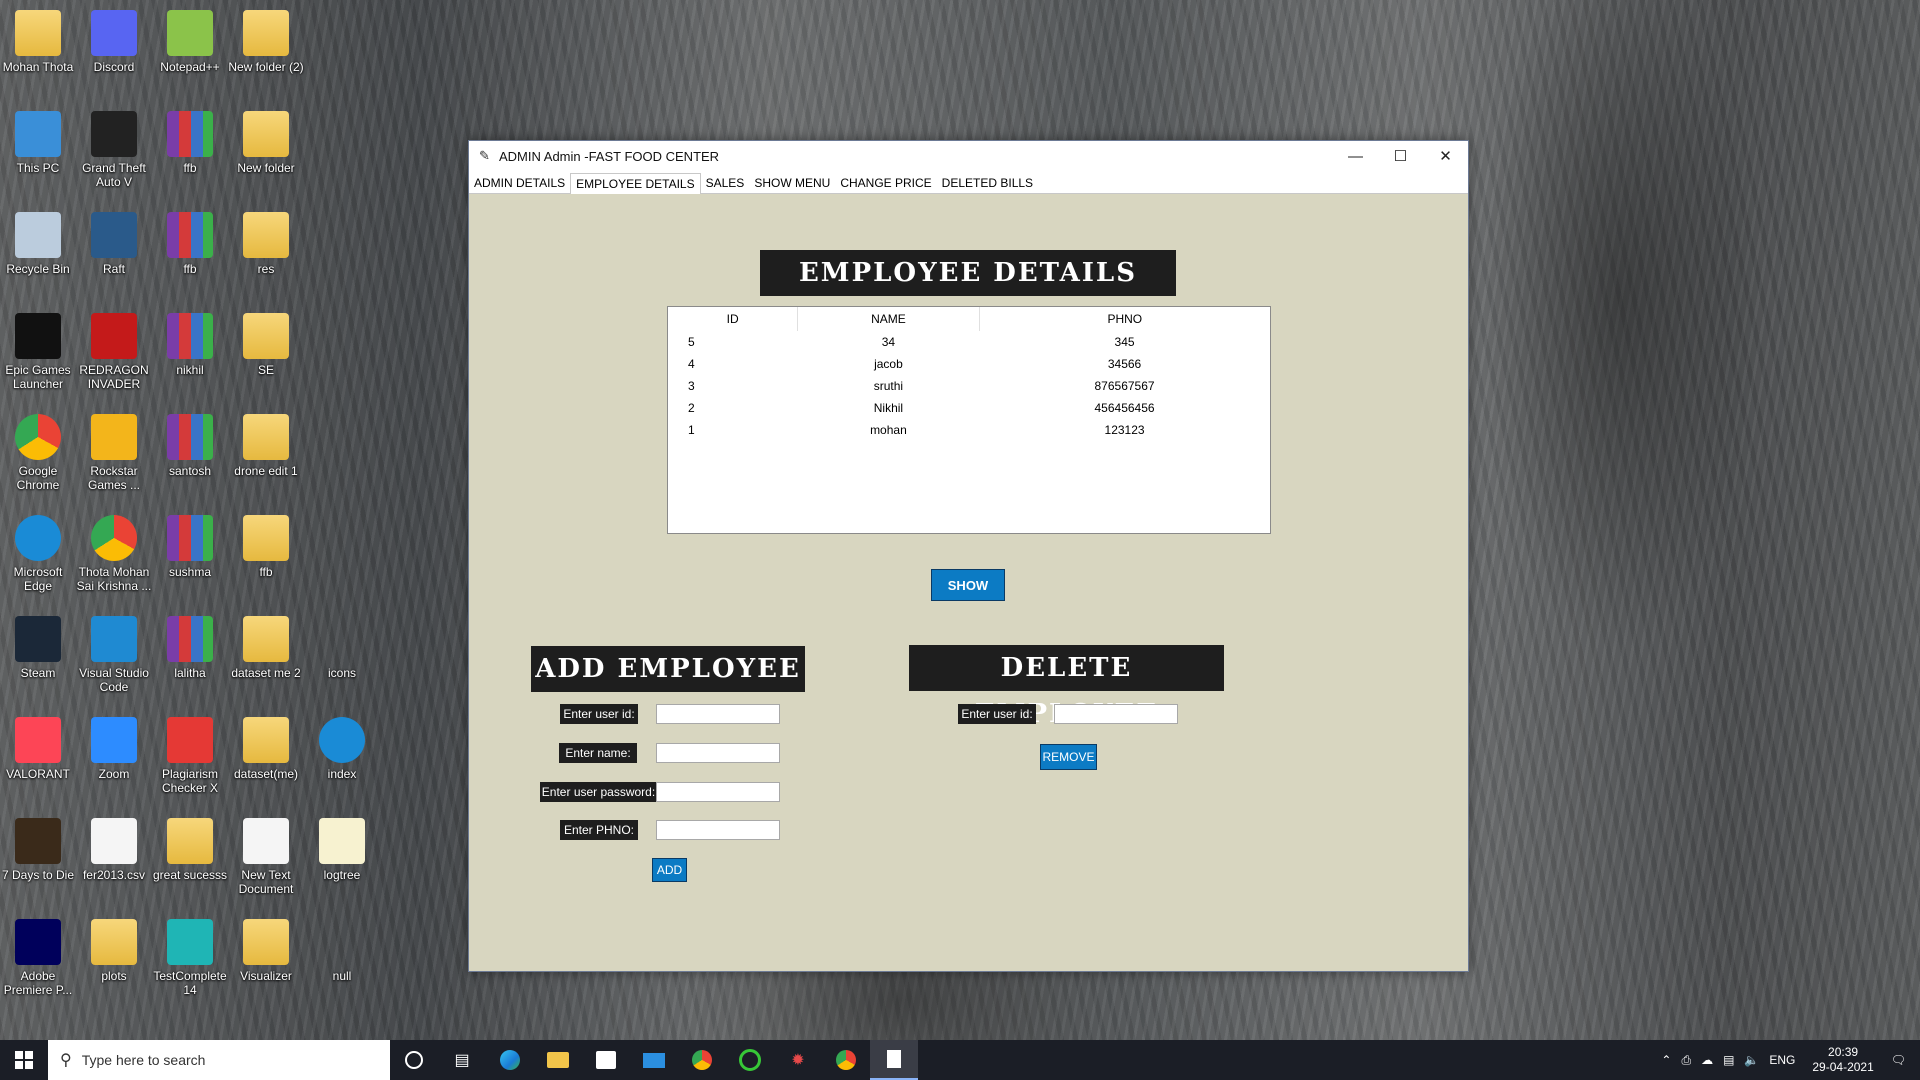 The width and height of the screenshot is (1920, 1080). I want to click on desktop-icon-15: SE, so click(266, 340).